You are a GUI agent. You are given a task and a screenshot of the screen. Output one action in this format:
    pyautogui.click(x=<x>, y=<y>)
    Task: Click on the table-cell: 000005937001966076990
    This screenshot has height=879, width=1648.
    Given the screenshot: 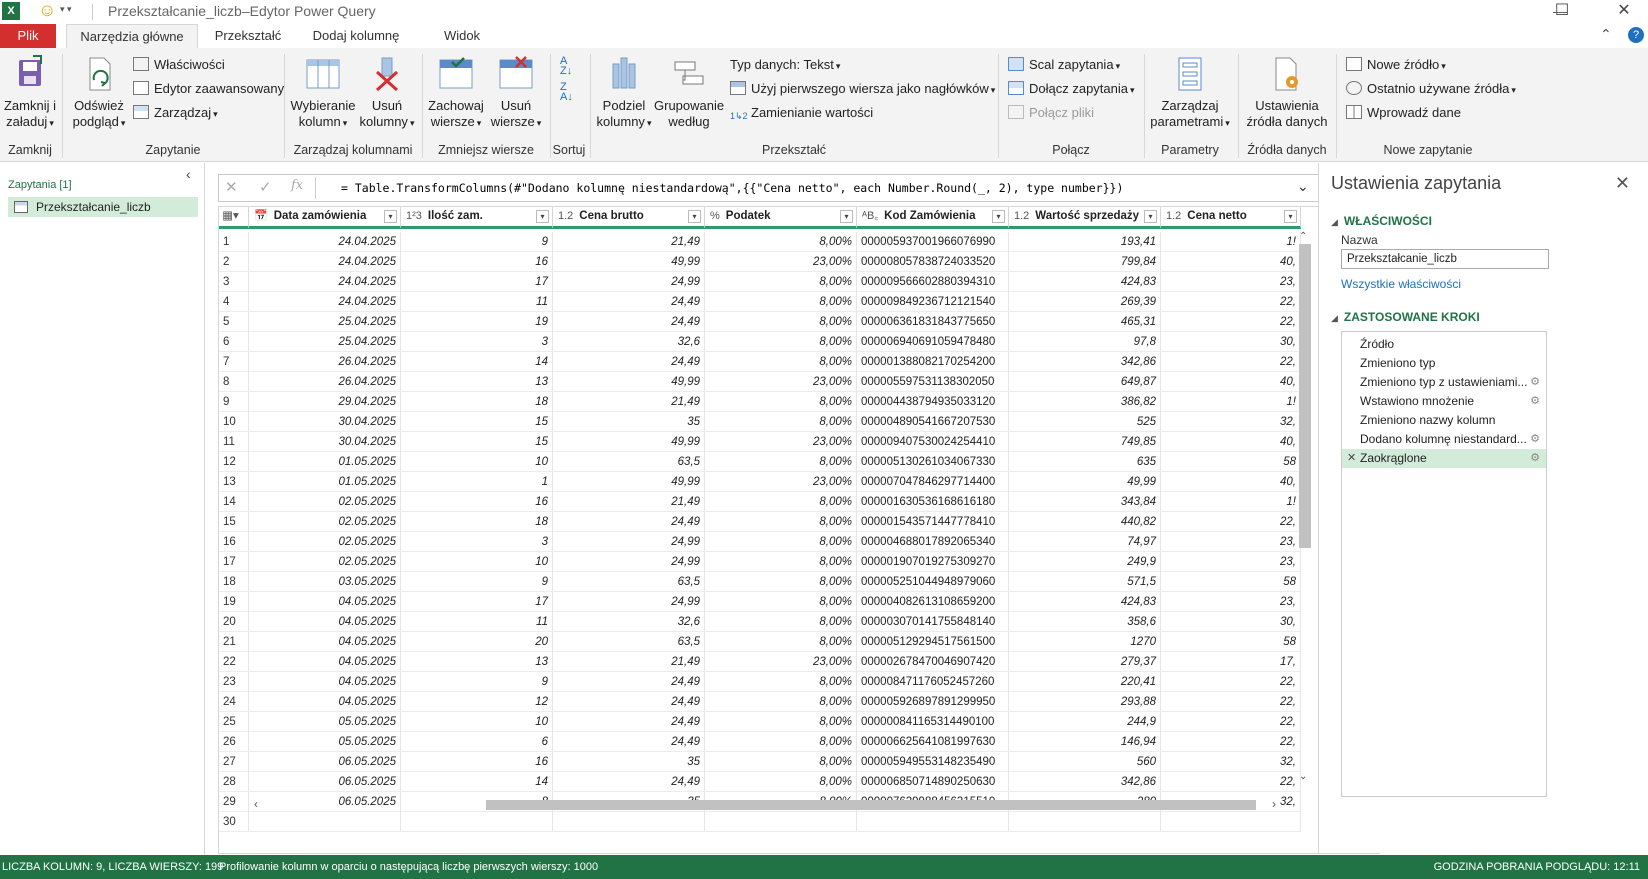 What is the action you would take?
    pyautogui.click(x=933, y=242)
    